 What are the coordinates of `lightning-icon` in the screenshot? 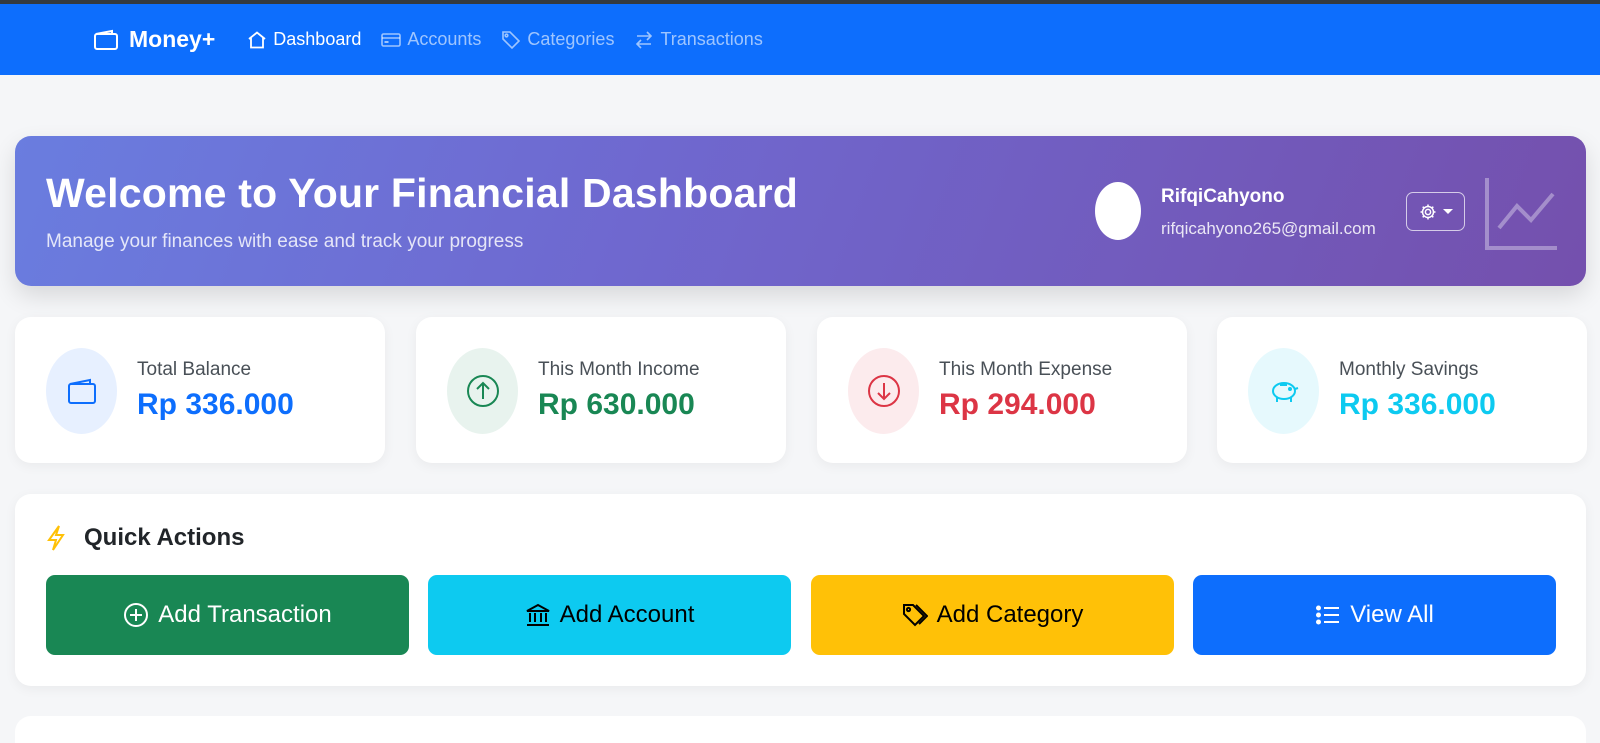 It's located at (56, 538).